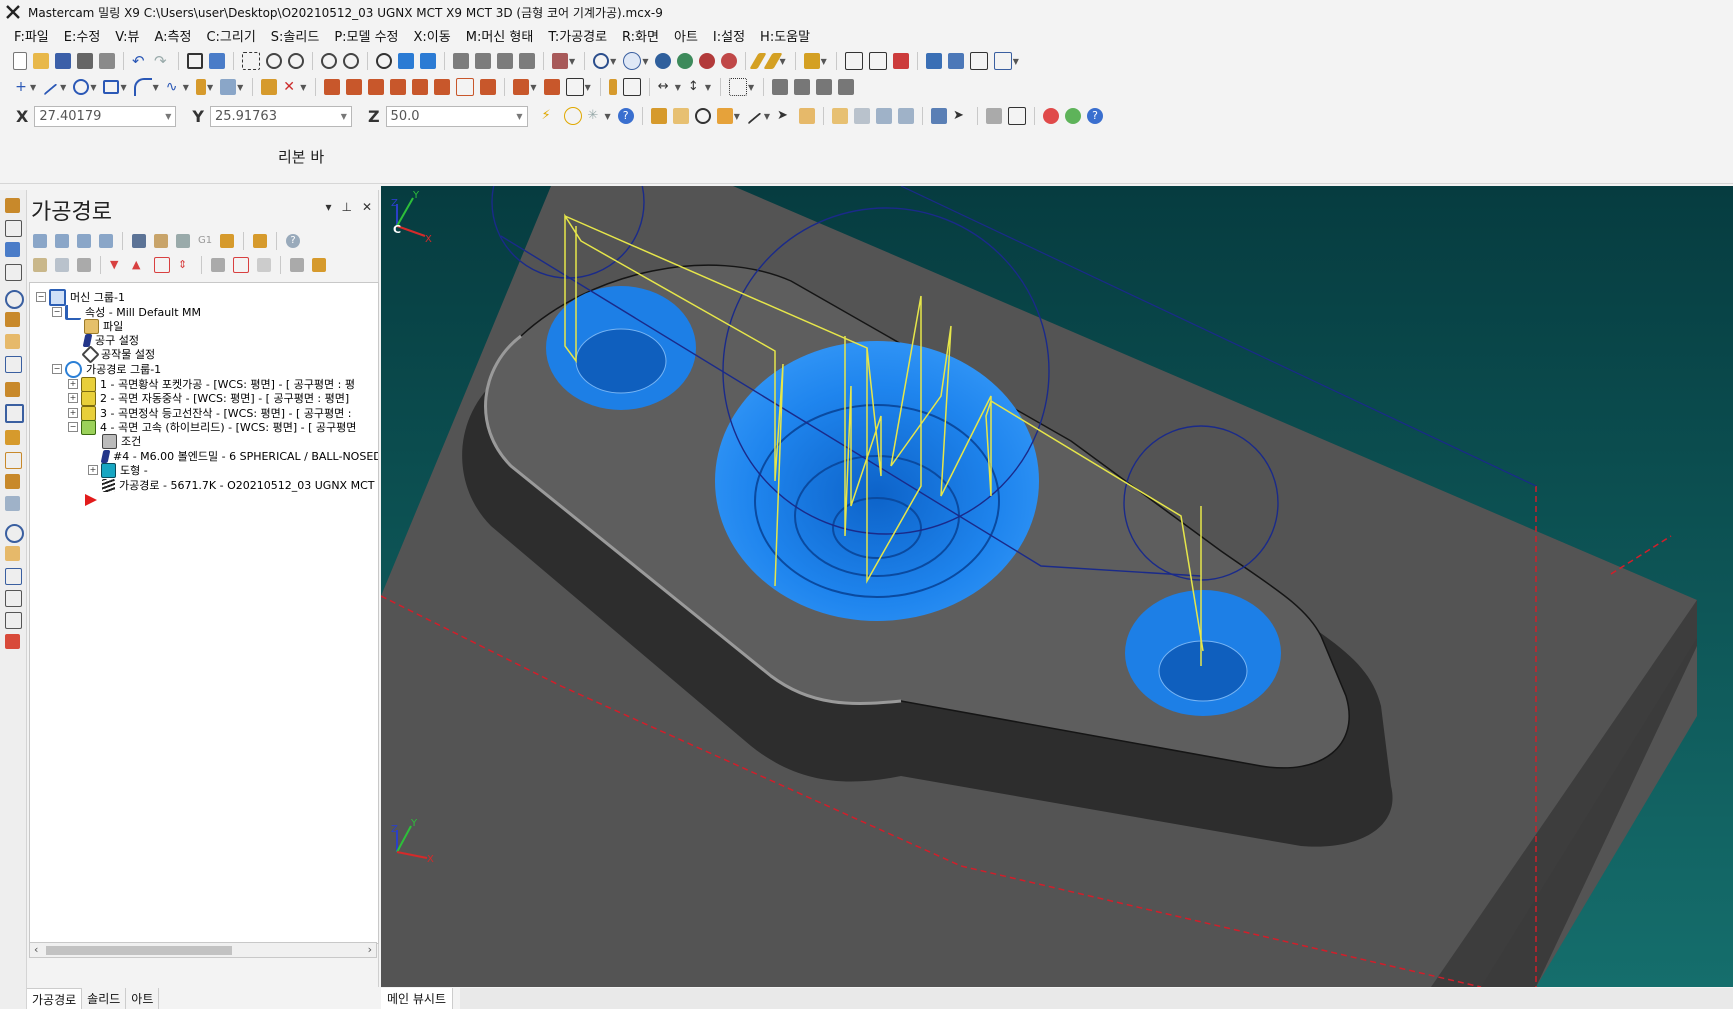  Describe the element at coordinates (195, 61) in the screenshot. I see `fit-icon` at that location.